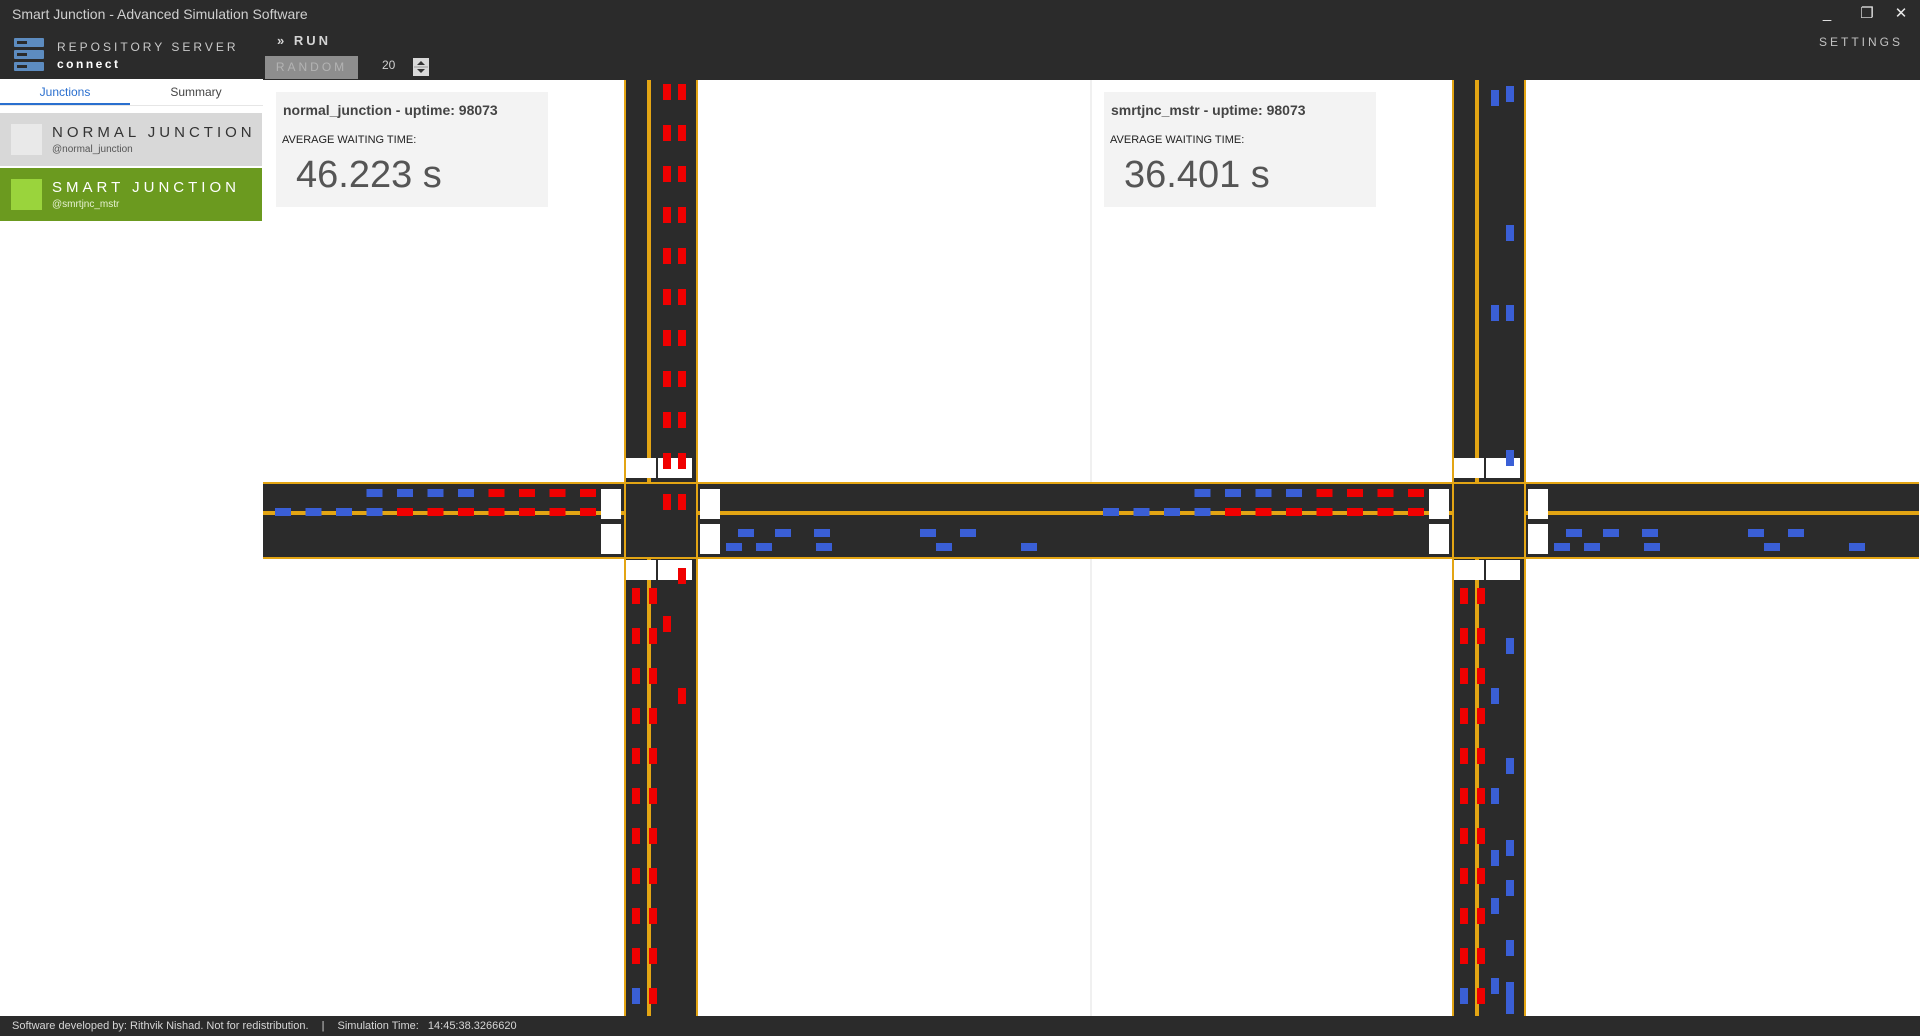  What do you see at coordinates (89, 64) in the screenshot?
I see `connect-link: connect` at bounding box center [89, 64].